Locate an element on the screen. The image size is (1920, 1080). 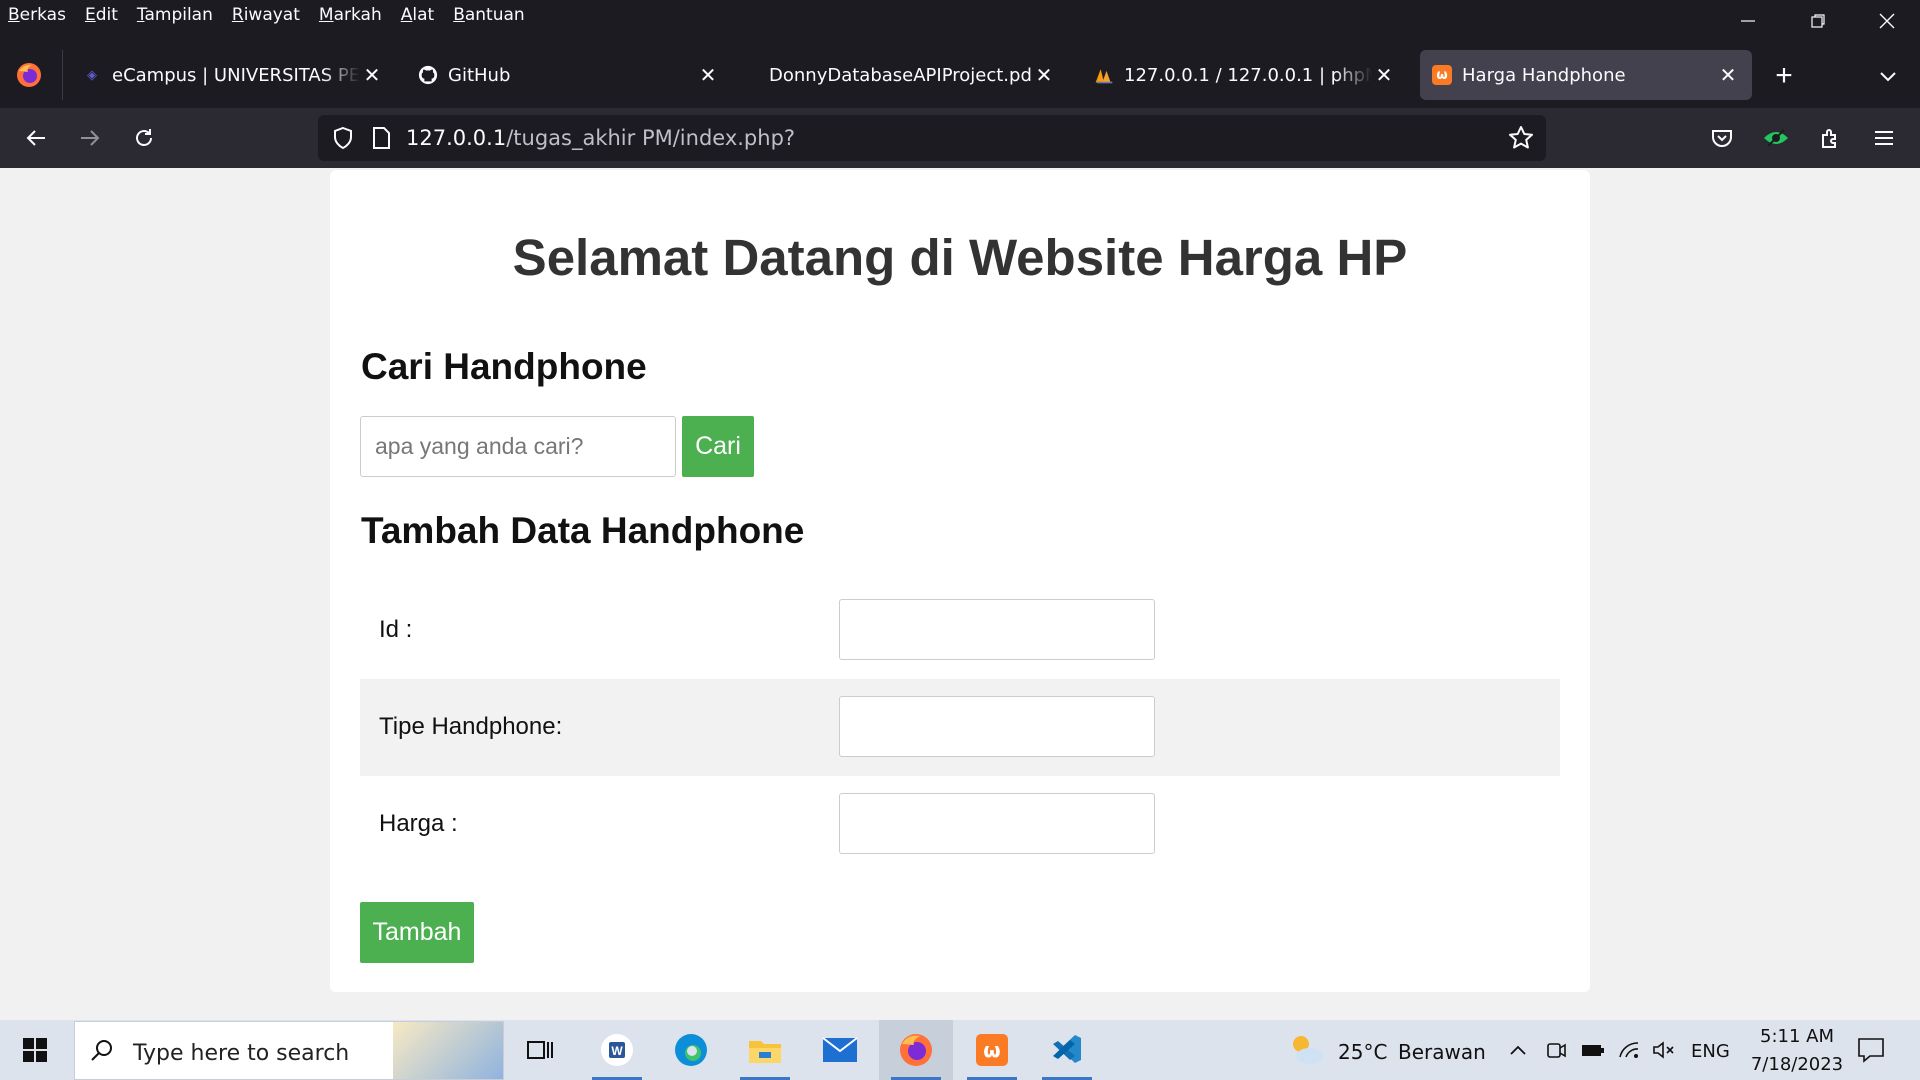
github-icon is located at coordinates (428, 75).